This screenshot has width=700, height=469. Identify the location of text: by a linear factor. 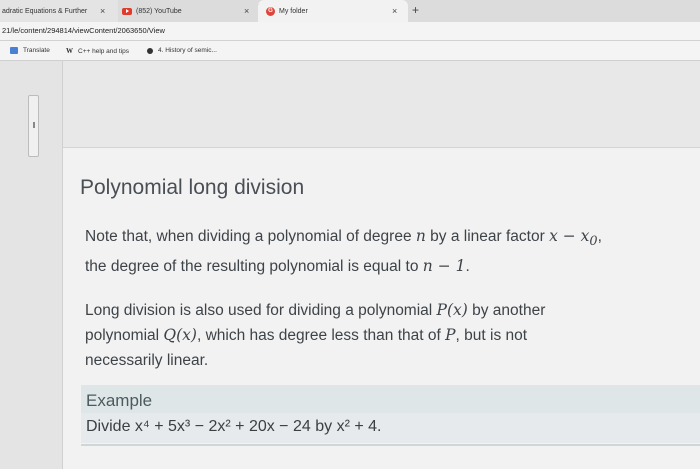
(487, 236).